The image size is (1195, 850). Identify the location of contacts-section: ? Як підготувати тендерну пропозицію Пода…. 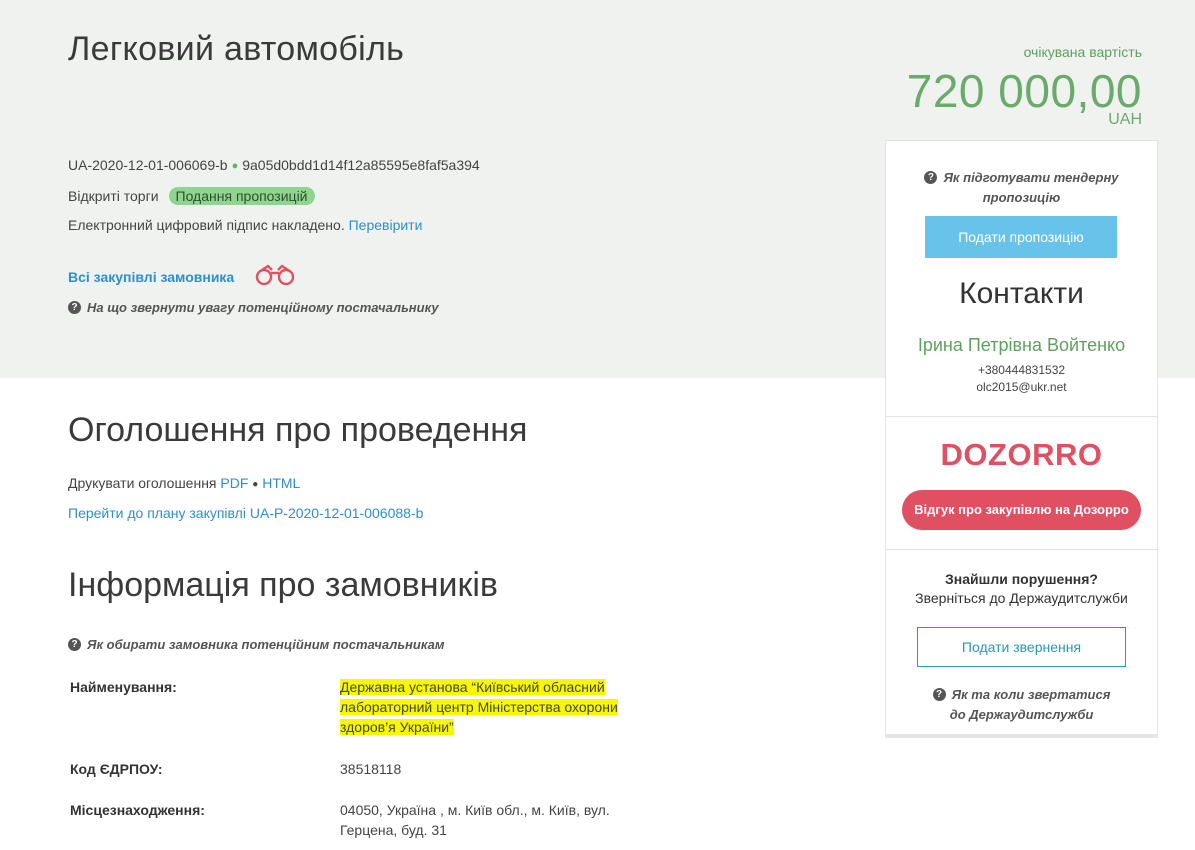
(1021, 279).